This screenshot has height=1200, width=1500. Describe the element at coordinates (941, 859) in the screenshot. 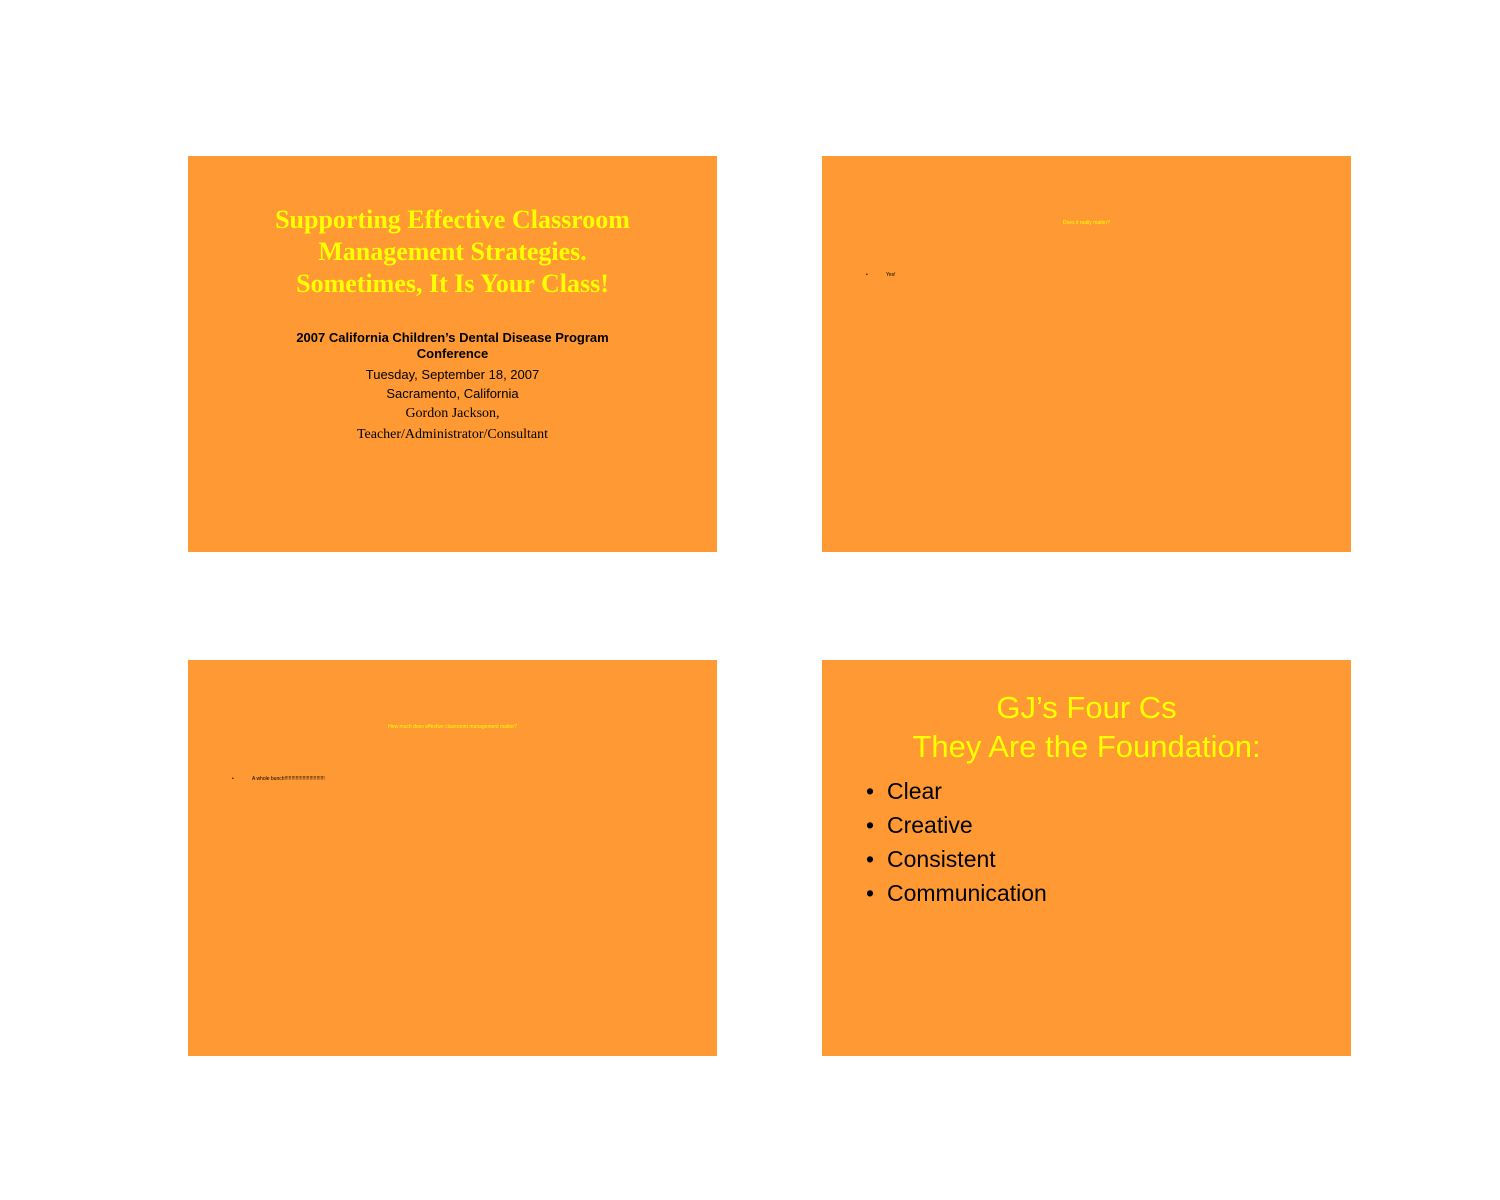

I see `list-item-text: Consistent` at that location.